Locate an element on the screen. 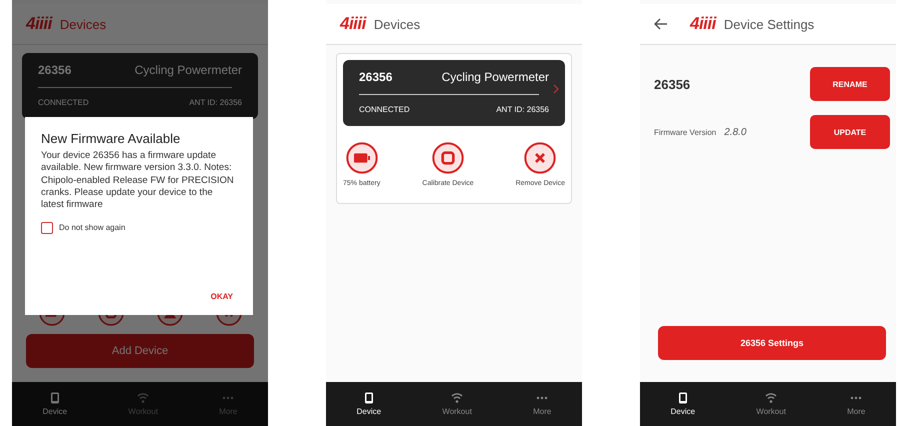  dialog-message: Your device 26356 has a firmware update available. New firmware version 3.3.0. Notes: Chipolo-enabled Release FW for PRECISION cranks. Please update your device to the latest firmware is located at coordinates (138, 181).